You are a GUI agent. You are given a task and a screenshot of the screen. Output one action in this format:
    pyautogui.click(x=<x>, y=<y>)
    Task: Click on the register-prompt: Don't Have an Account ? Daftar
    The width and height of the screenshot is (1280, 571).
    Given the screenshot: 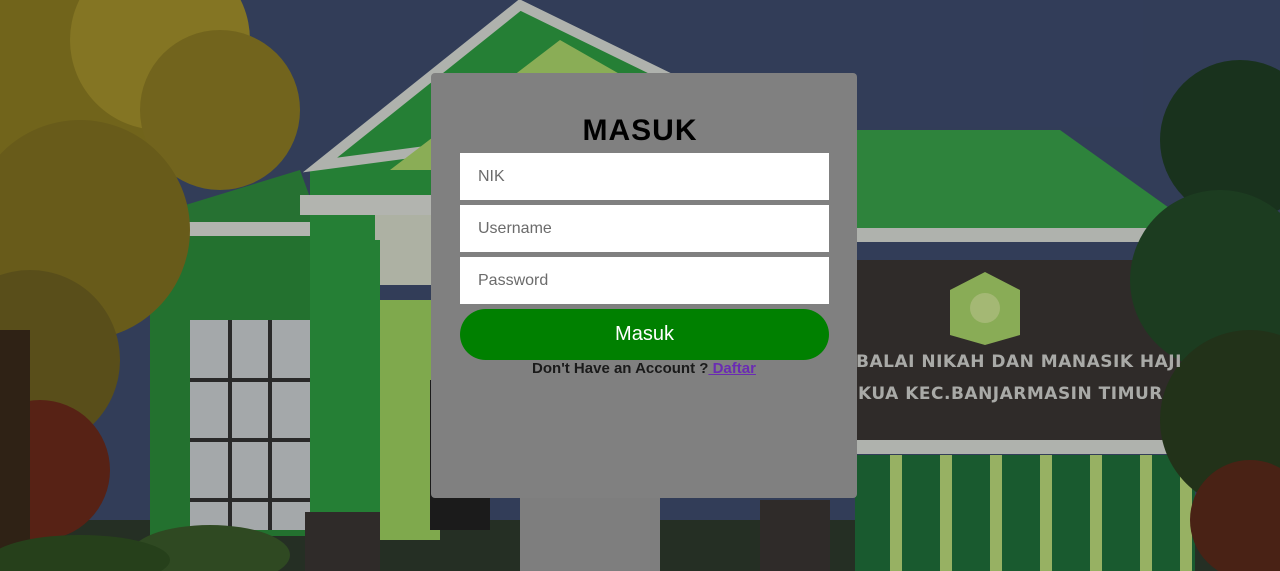 What is the action you would take?
    pyautogui.click(x=644, y=368)
    